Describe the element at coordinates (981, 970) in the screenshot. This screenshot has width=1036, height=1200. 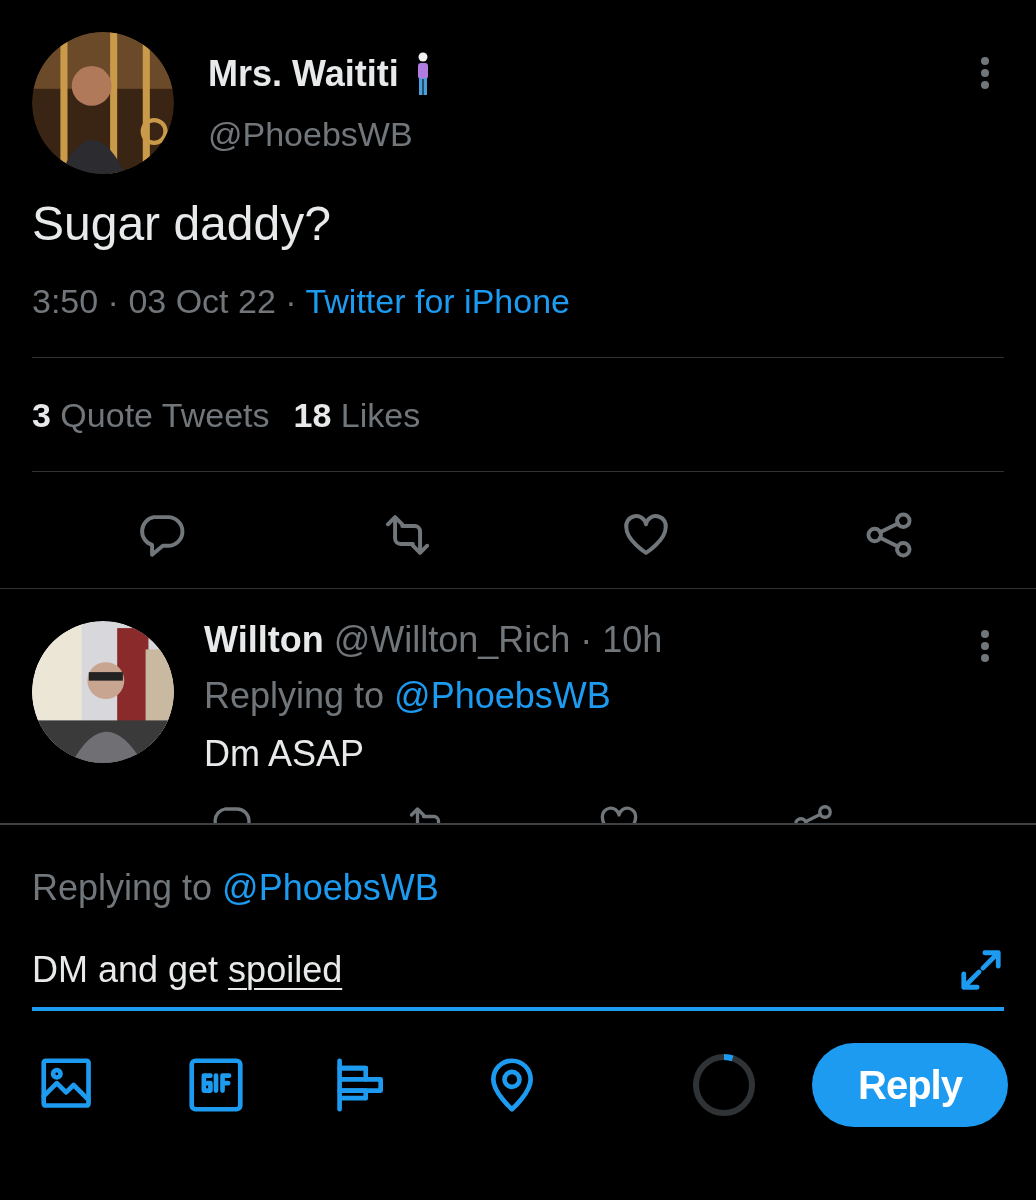
I see `expand-icon` at that location.